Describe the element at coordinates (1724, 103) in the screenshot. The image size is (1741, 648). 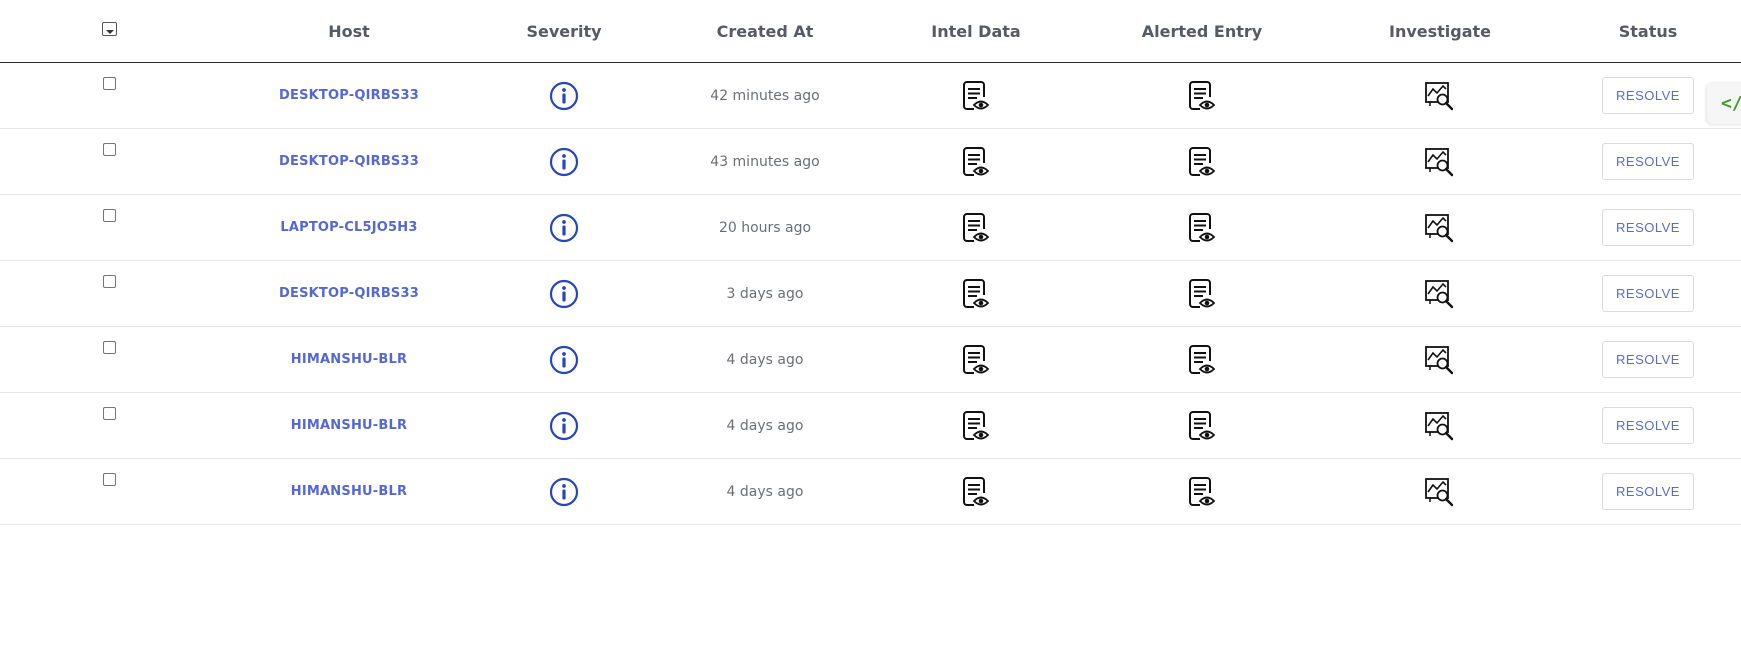
I see `code-side-tab: </` at that location.